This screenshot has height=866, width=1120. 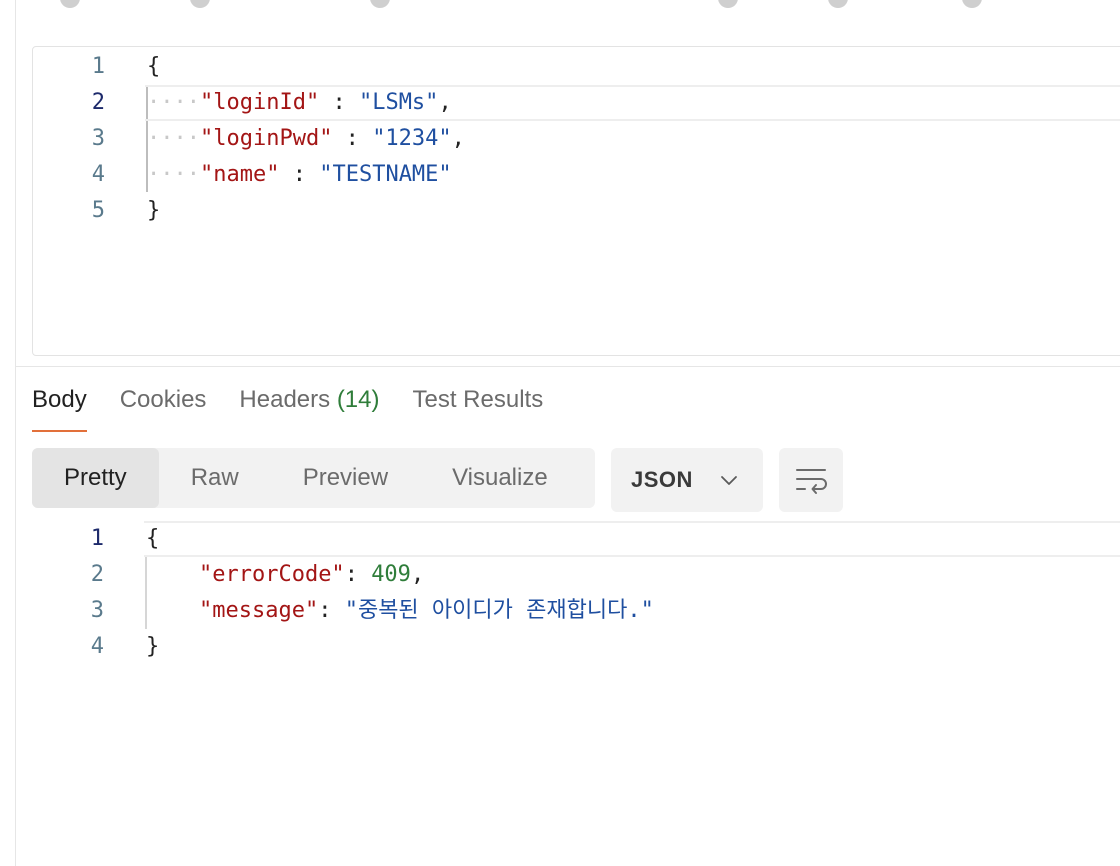 I want to click on view-mode-preview: Preview, so click(x=345, y=478).